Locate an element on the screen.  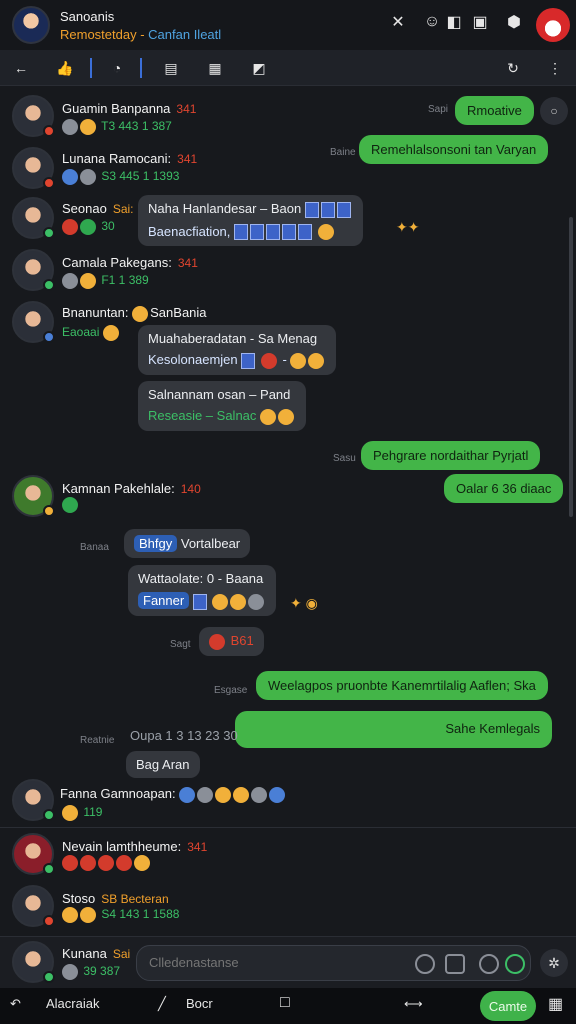
message-incoming: B61 is located at coordinates (231, 641).